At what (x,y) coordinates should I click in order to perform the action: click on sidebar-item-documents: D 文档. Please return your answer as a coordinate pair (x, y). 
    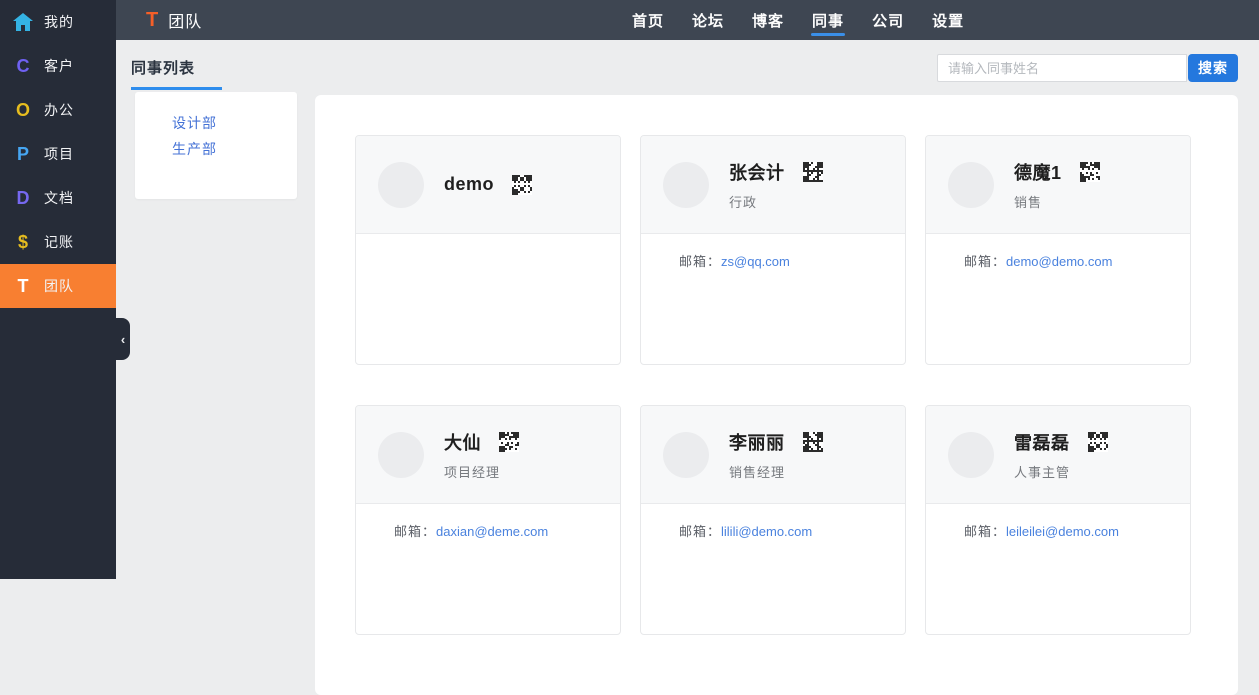
    Looking at the image, I should click on (58, 198).